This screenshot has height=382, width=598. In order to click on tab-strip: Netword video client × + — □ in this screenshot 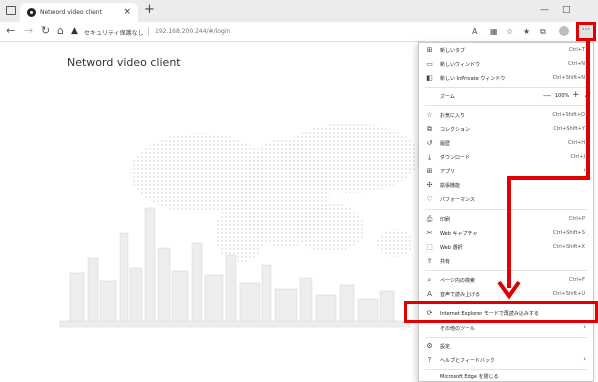, I will do `click(299, 11)`.